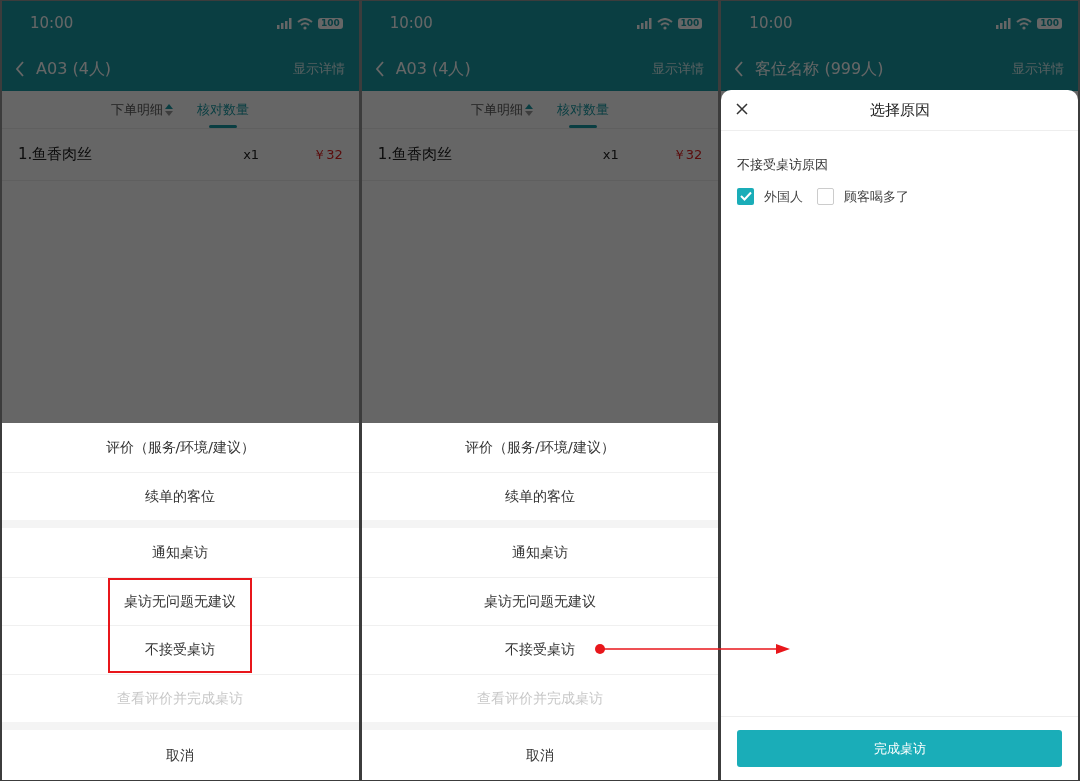 The height and width of the screenshot is (781, 1080). I want to click on check-icon, so click(745, 196).